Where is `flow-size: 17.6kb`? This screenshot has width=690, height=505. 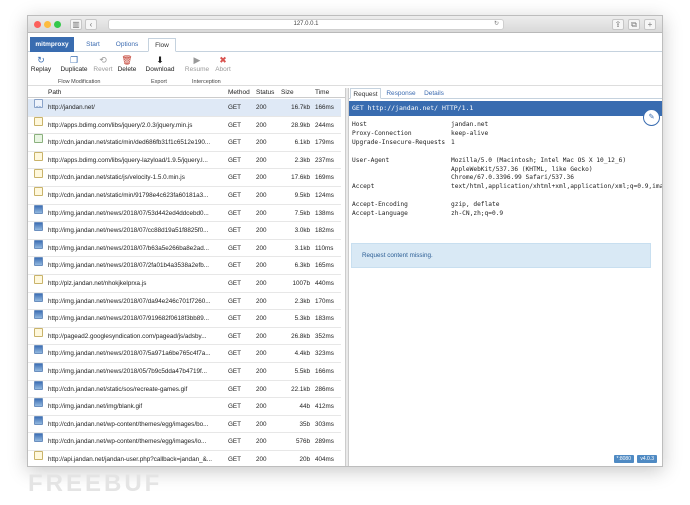 flow-size: 17.6kb is located at coordinates (300, 178).